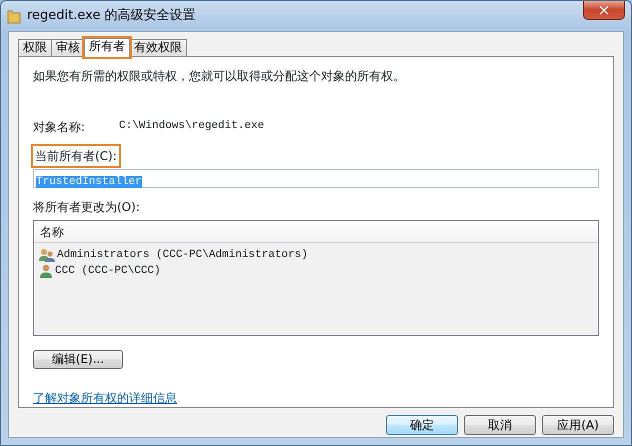 The image size is (632, 446). What do you see at coordinates (59, 127) in the screenshot?
I see `object-name-label: 对象名称:` at bounding box center [59, 127].